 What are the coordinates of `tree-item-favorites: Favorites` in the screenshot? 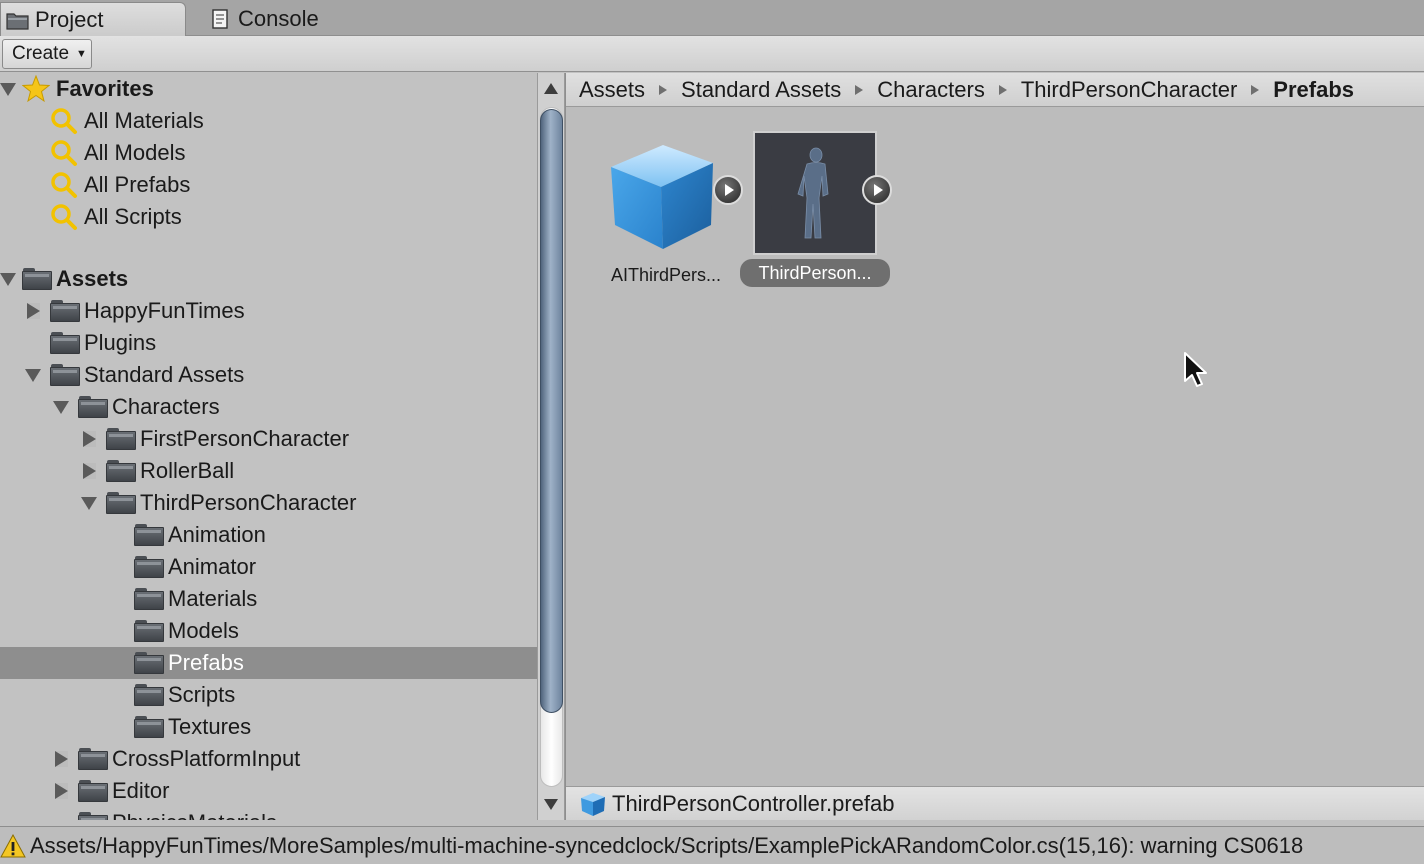 It's located at (268, 89).